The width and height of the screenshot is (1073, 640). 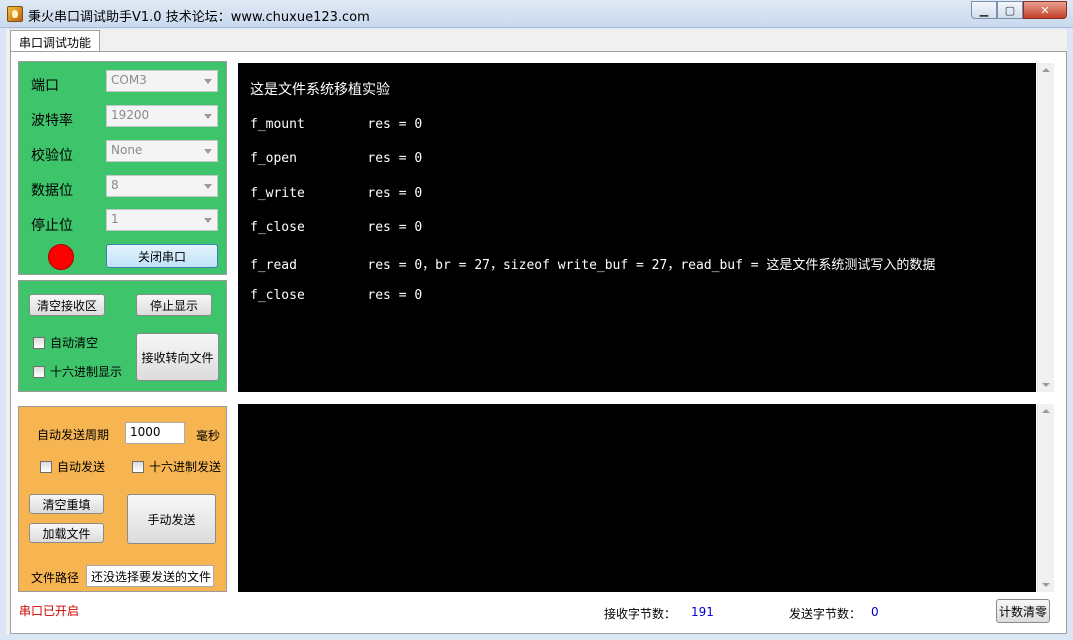 I want to click on receive-controls-panel: 清空接收区 停止显示 自动清空 十六进制显示 接收转向文件, so click(x=122, y=336).